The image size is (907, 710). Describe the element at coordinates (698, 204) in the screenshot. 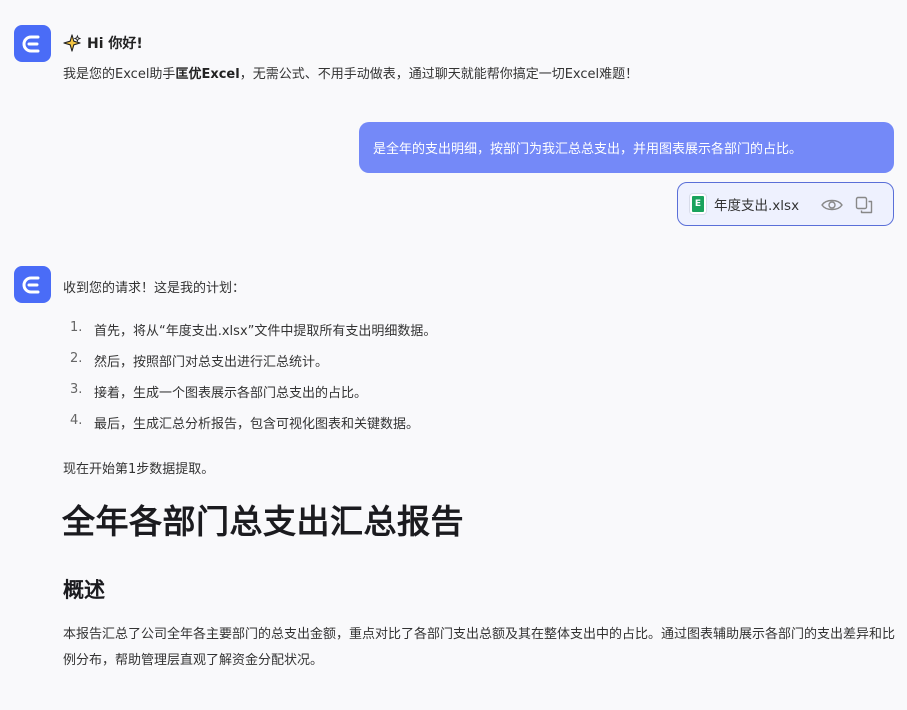

I see `excel-file-icon: E` at that location.